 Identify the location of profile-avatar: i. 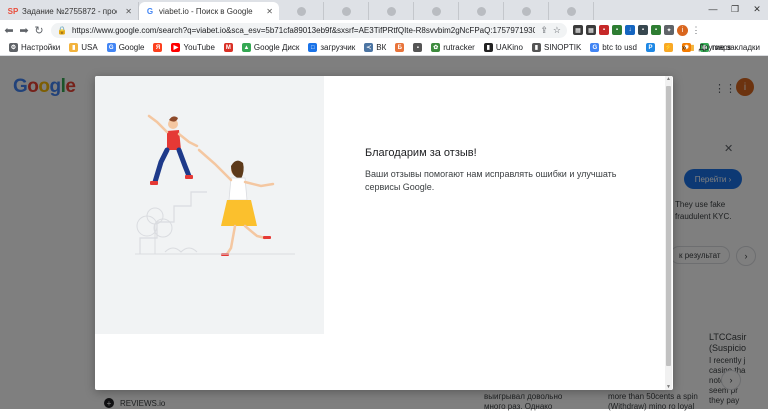
(682, 30).